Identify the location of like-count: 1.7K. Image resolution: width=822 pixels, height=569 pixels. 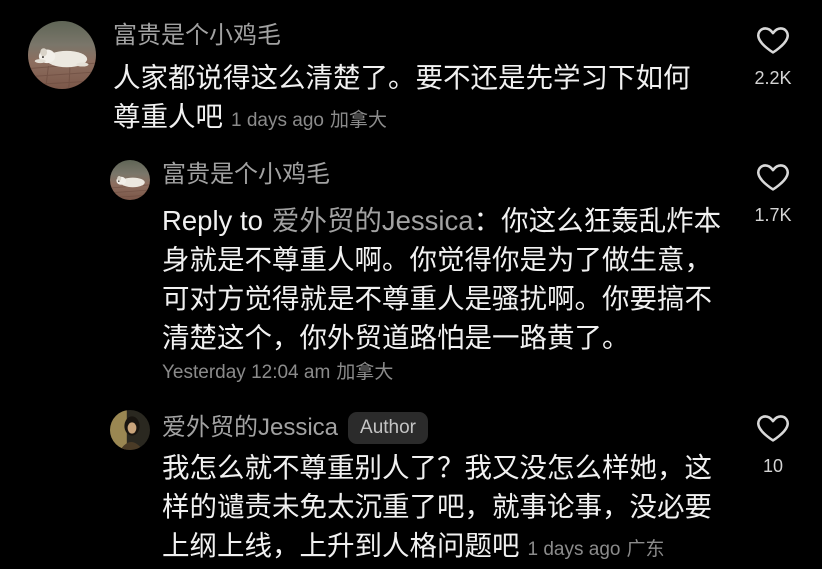
(773, 215).